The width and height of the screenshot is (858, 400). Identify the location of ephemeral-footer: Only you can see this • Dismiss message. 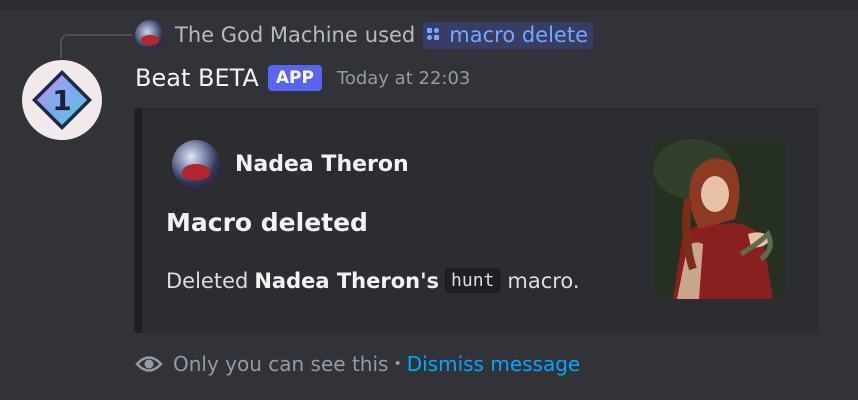
(357, 364).